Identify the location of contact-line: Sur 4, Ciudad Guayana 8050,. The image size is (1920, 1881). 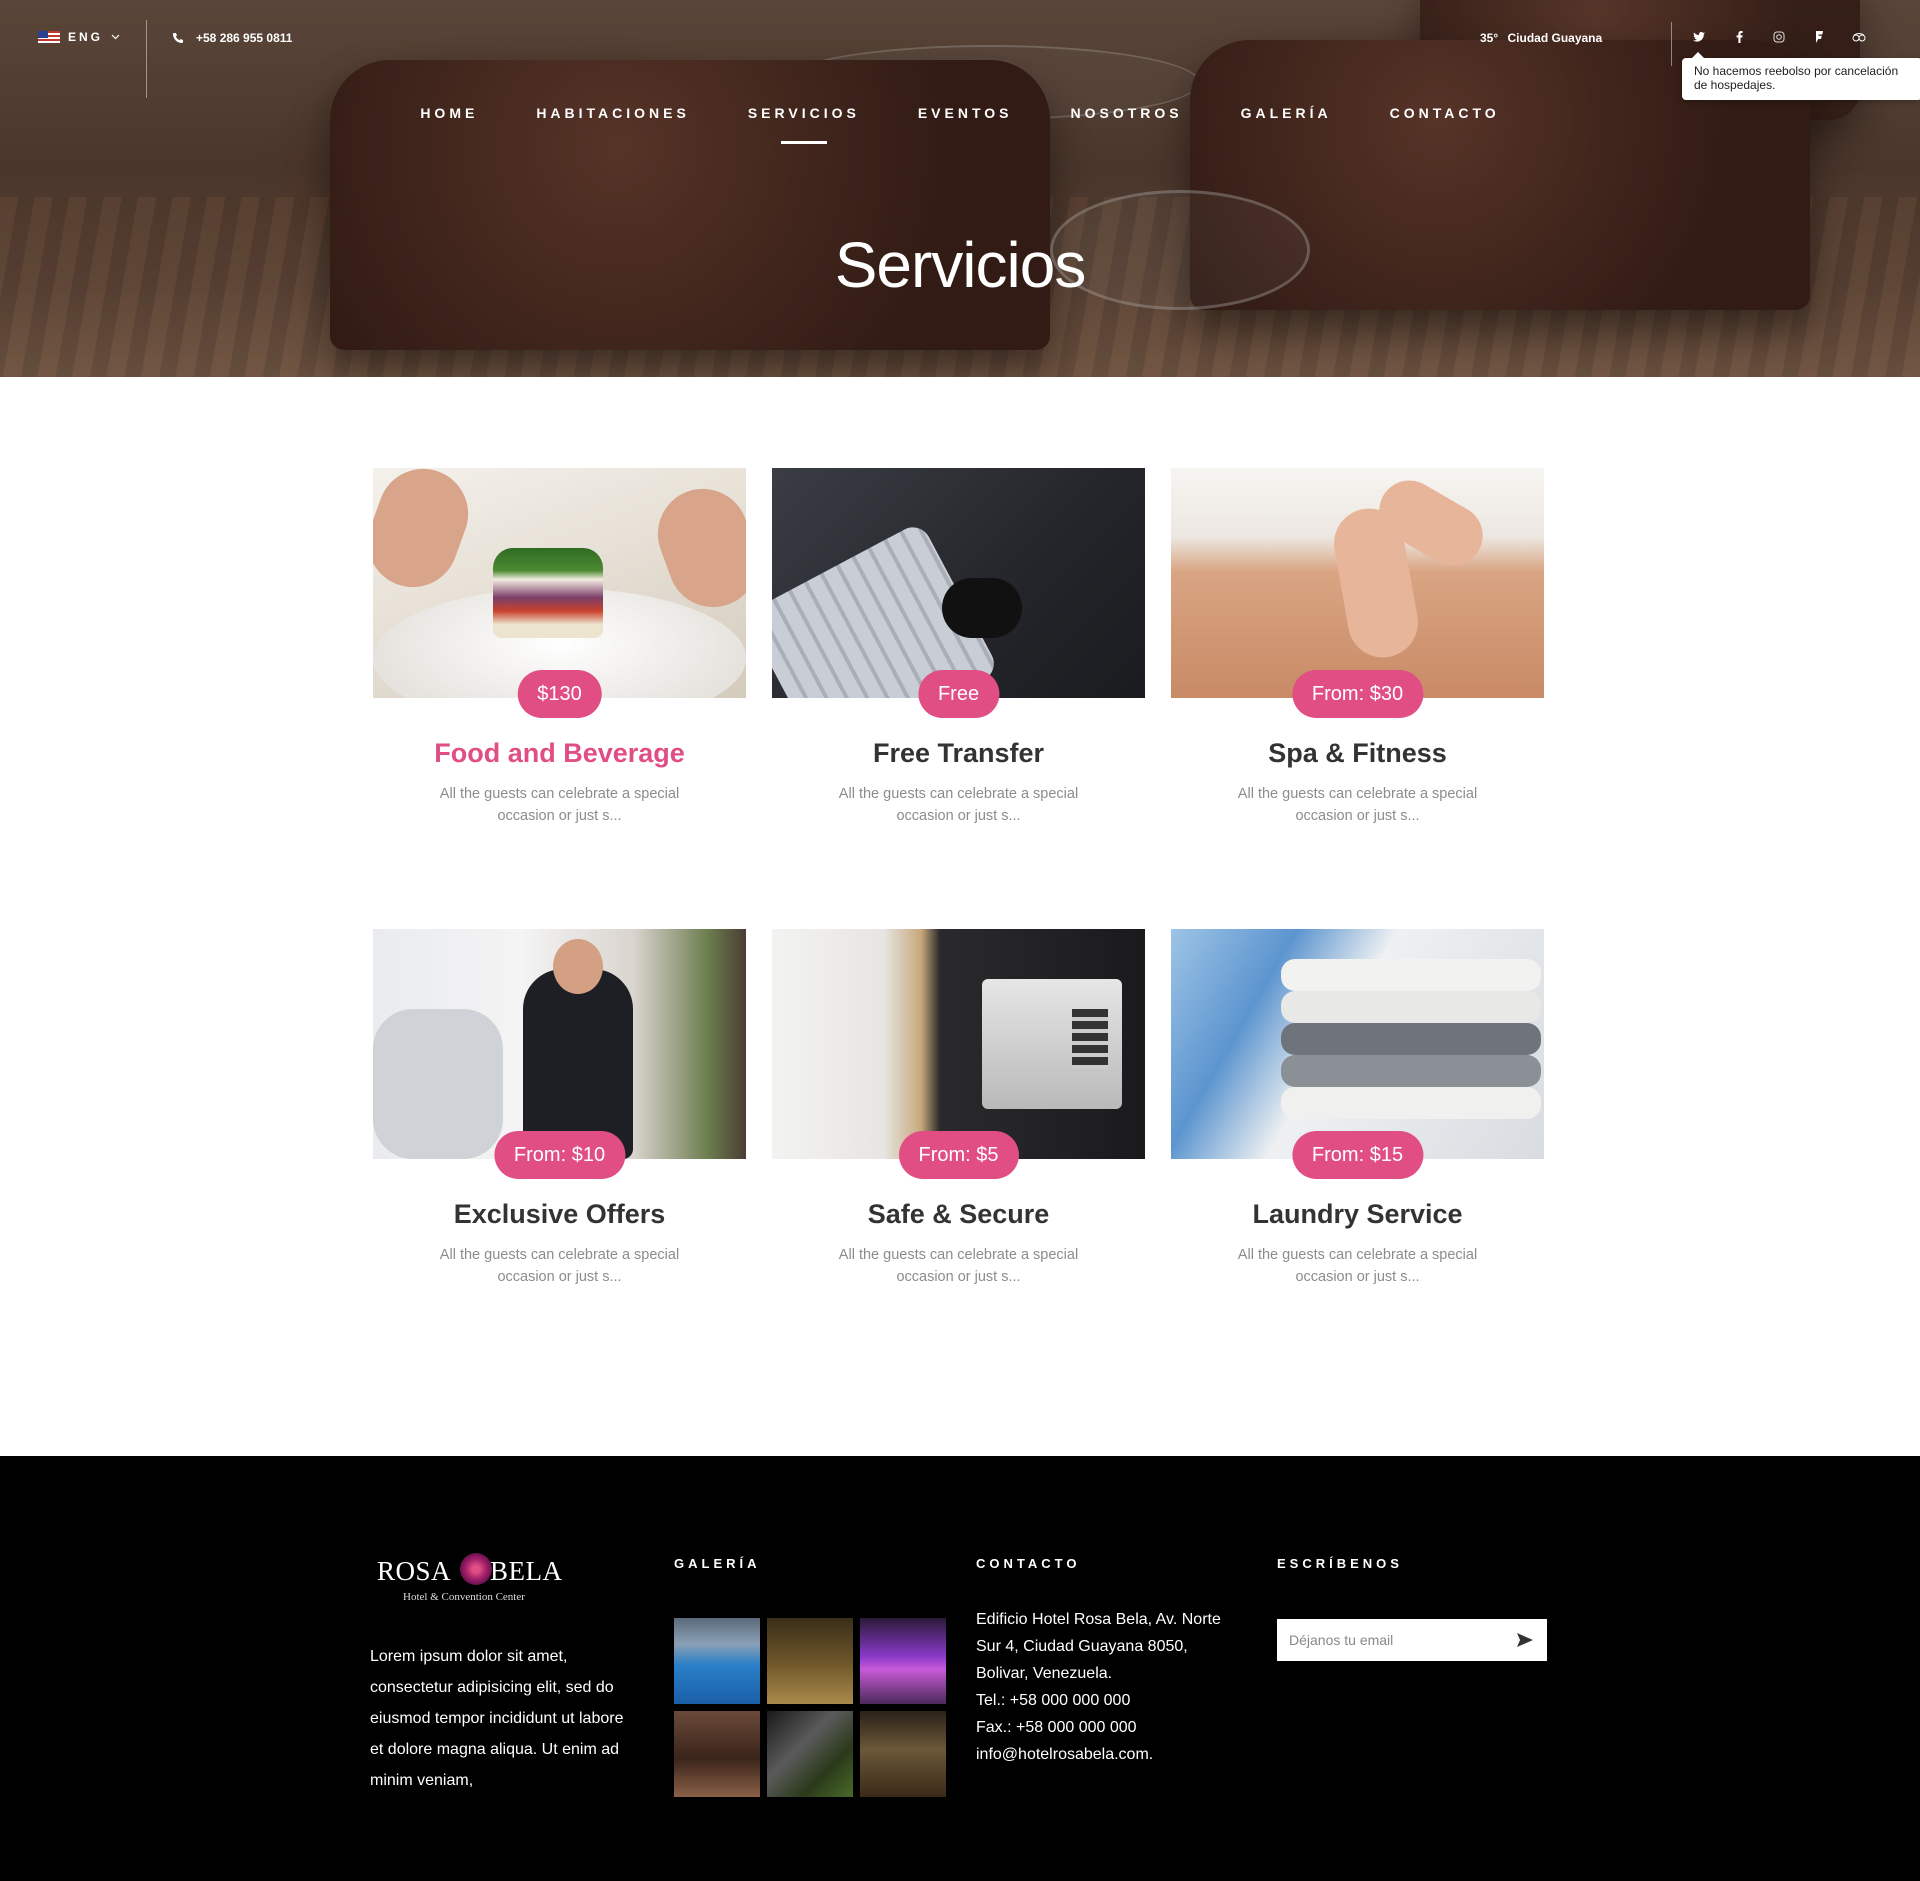
(1082, 1646).